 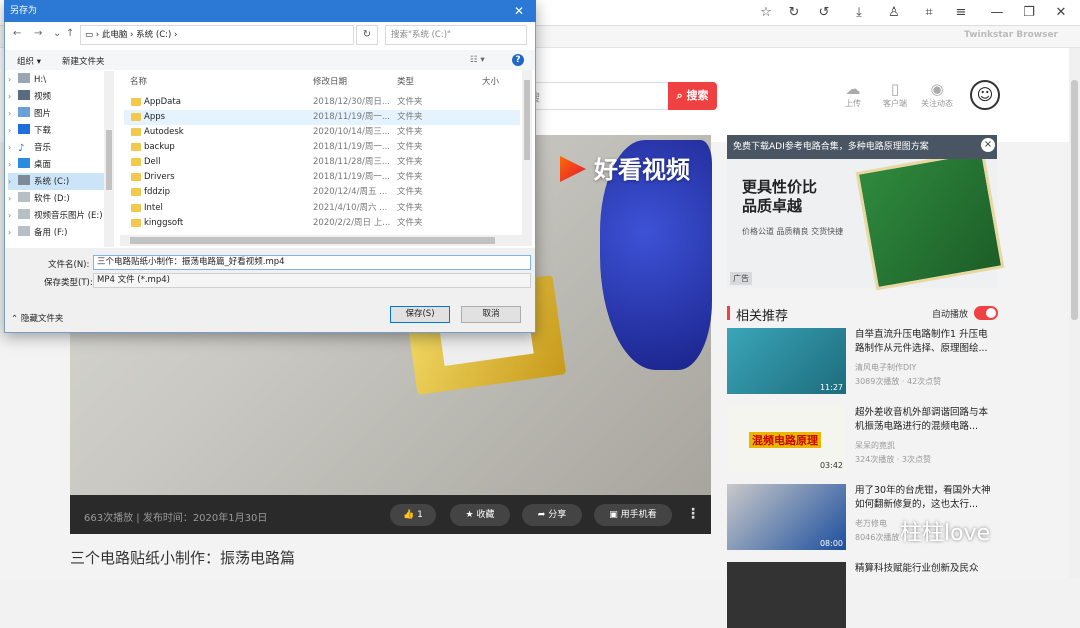 I want to click on autoplay-toggle, so click(x=986, y=313).